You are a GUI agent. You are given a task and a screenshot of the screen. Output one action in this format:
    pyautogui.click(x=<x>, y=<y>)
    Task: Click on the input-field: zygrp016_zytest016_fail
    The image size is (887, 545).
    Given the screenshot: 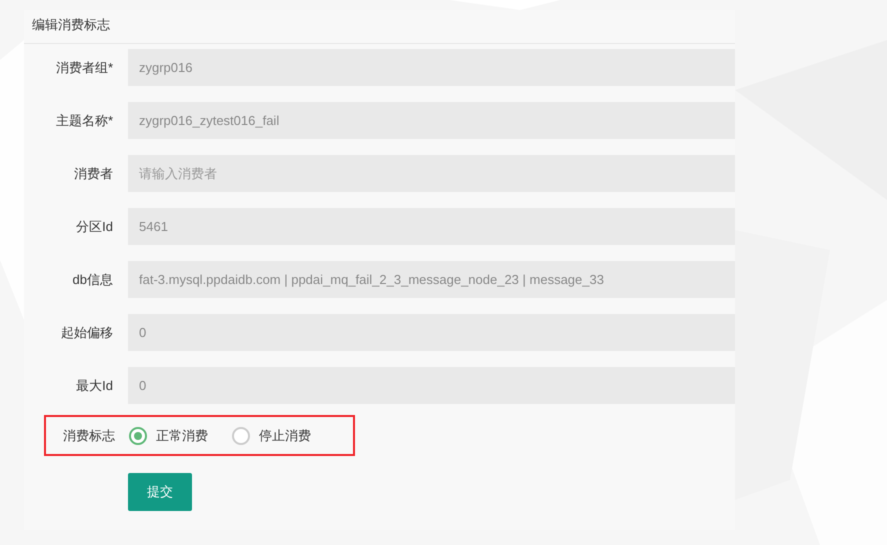 What is the action you would take?
    pyautogui.click(x=431, y=120)
    